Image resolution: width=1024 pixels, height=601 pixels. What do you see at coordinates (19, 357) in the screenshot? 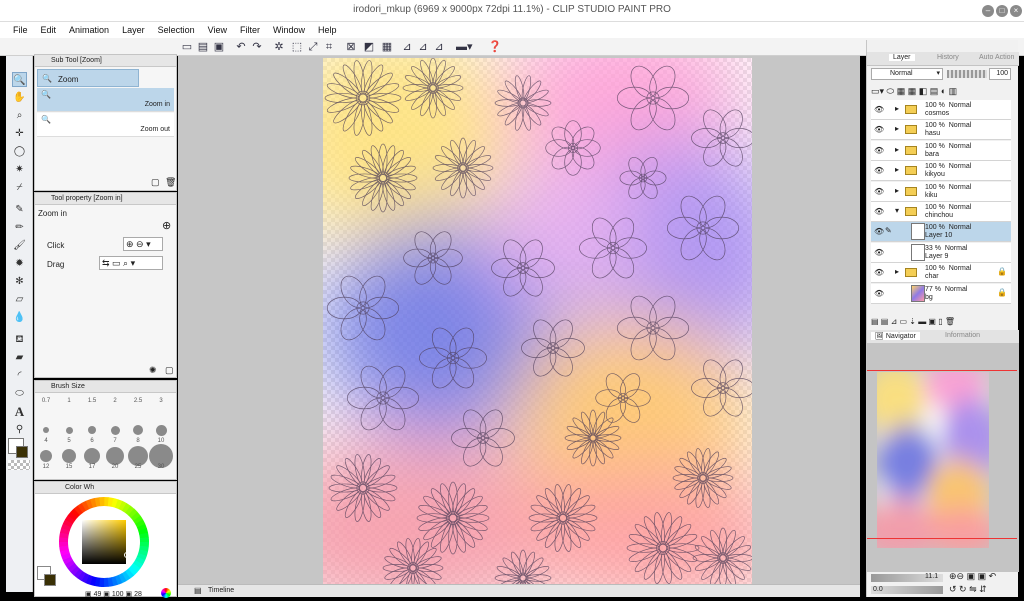
I see `gradient-icon: ▰` at bounding box center [19, 357].